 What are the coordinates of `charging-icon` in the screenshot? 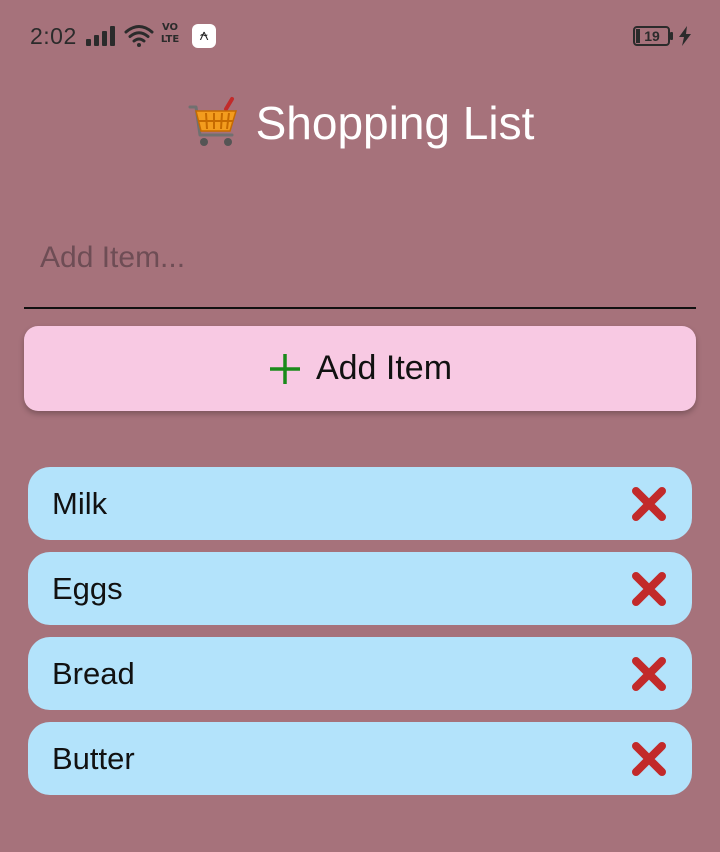 It's located at (685, 36).